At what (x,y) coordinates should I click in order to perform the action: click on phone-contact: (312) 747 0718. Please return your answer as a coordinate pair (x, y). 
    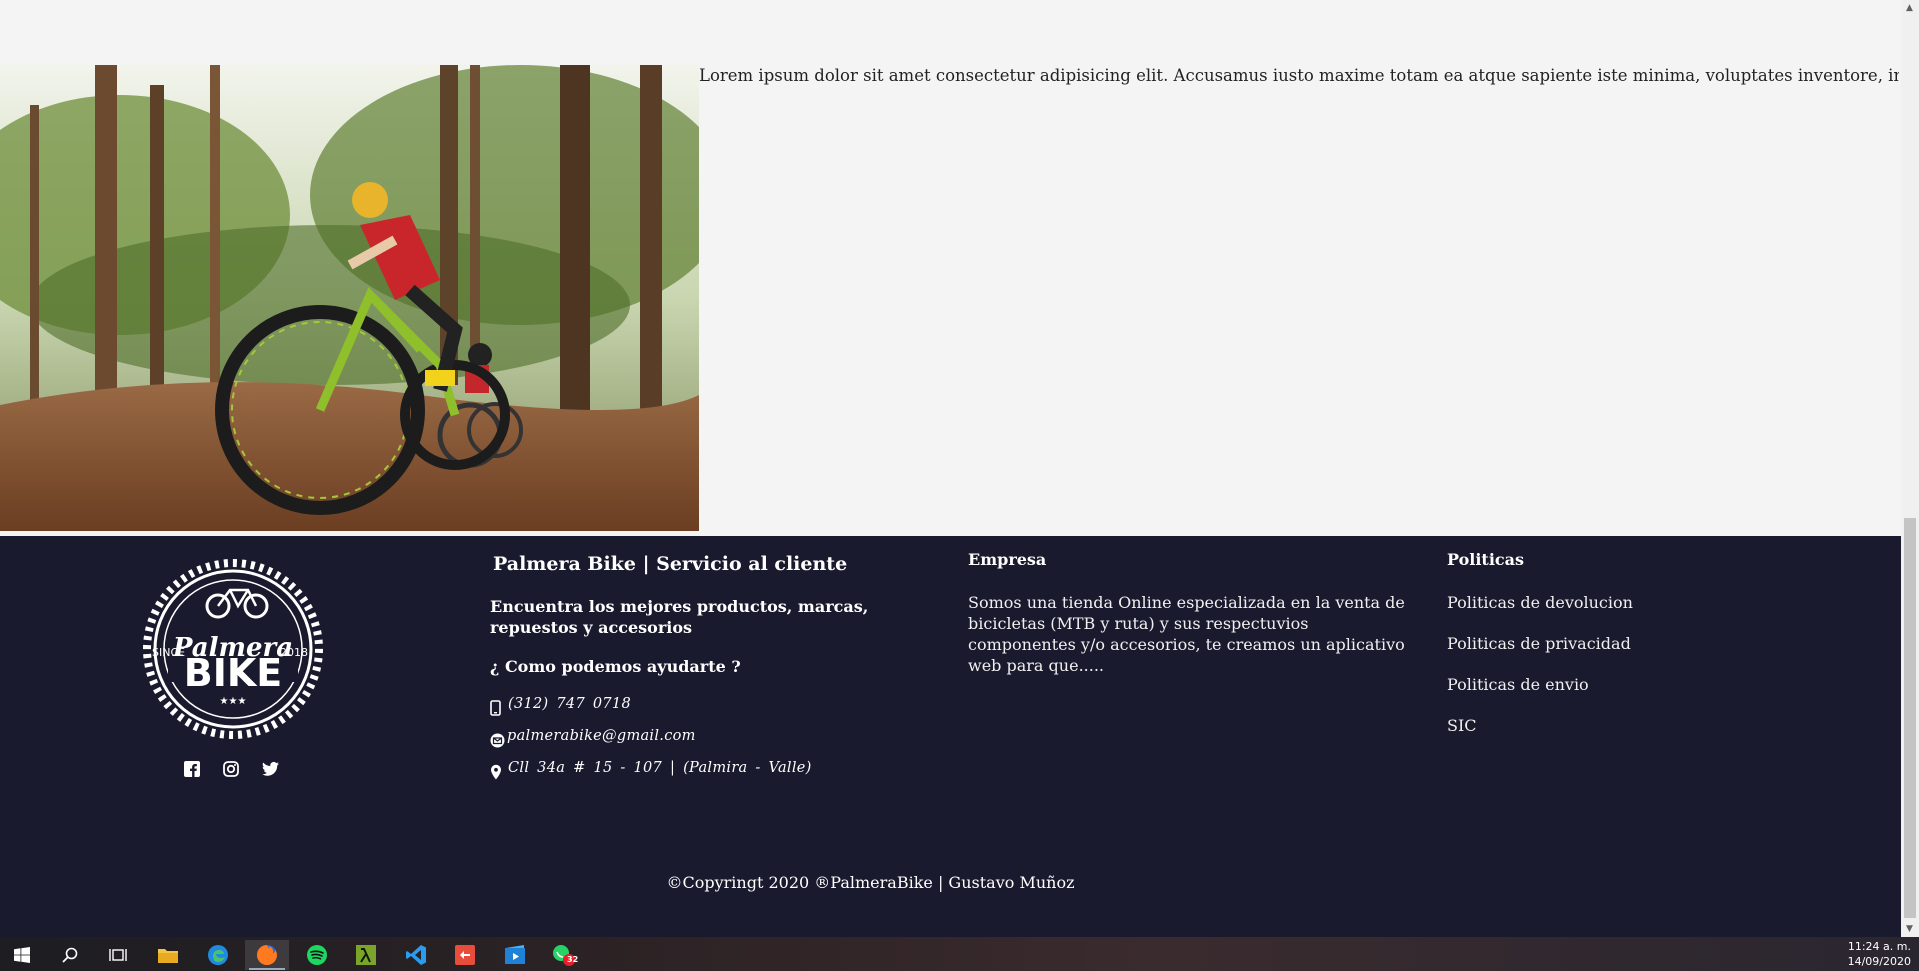
    Looking at the image, I should click on (700, 704).